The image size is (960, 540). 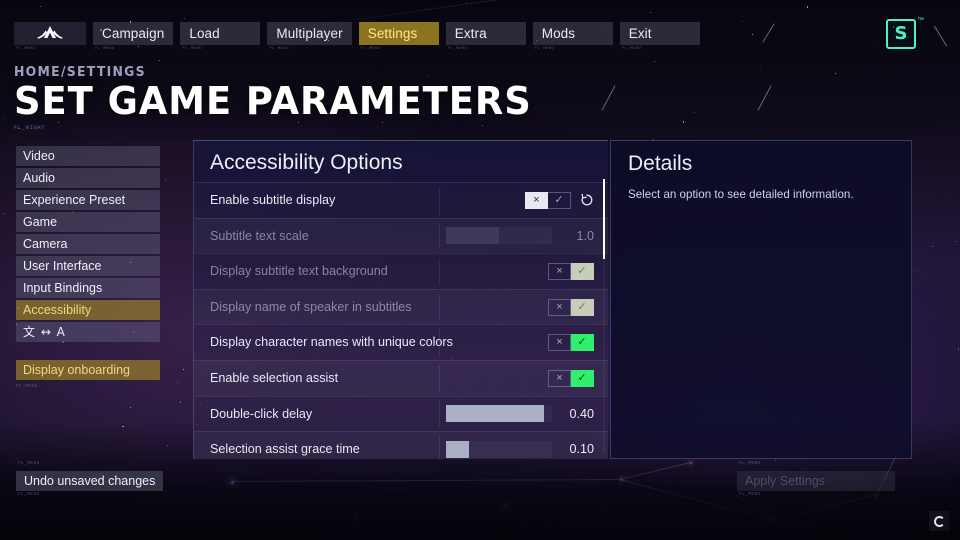 I want to click on toggle-enable-selection-assist: × ✓, so click(x=571, y=378).